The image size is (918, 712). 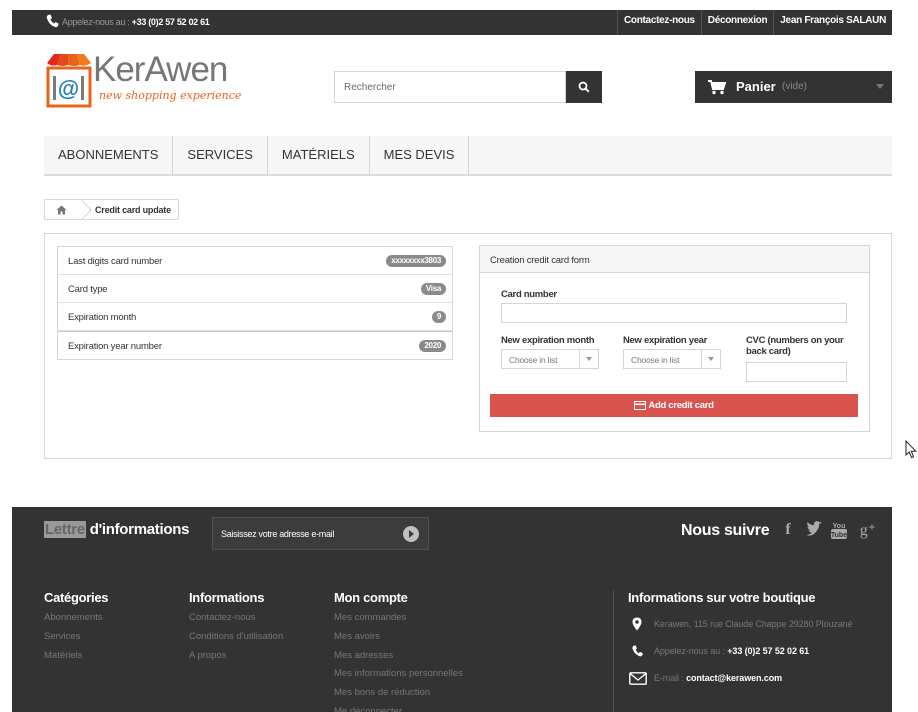 What do you see at coordinates (398, 674) in the screenshot?
I see `footer-link: Mes informations personnelles` at bounding box center [398, 674].